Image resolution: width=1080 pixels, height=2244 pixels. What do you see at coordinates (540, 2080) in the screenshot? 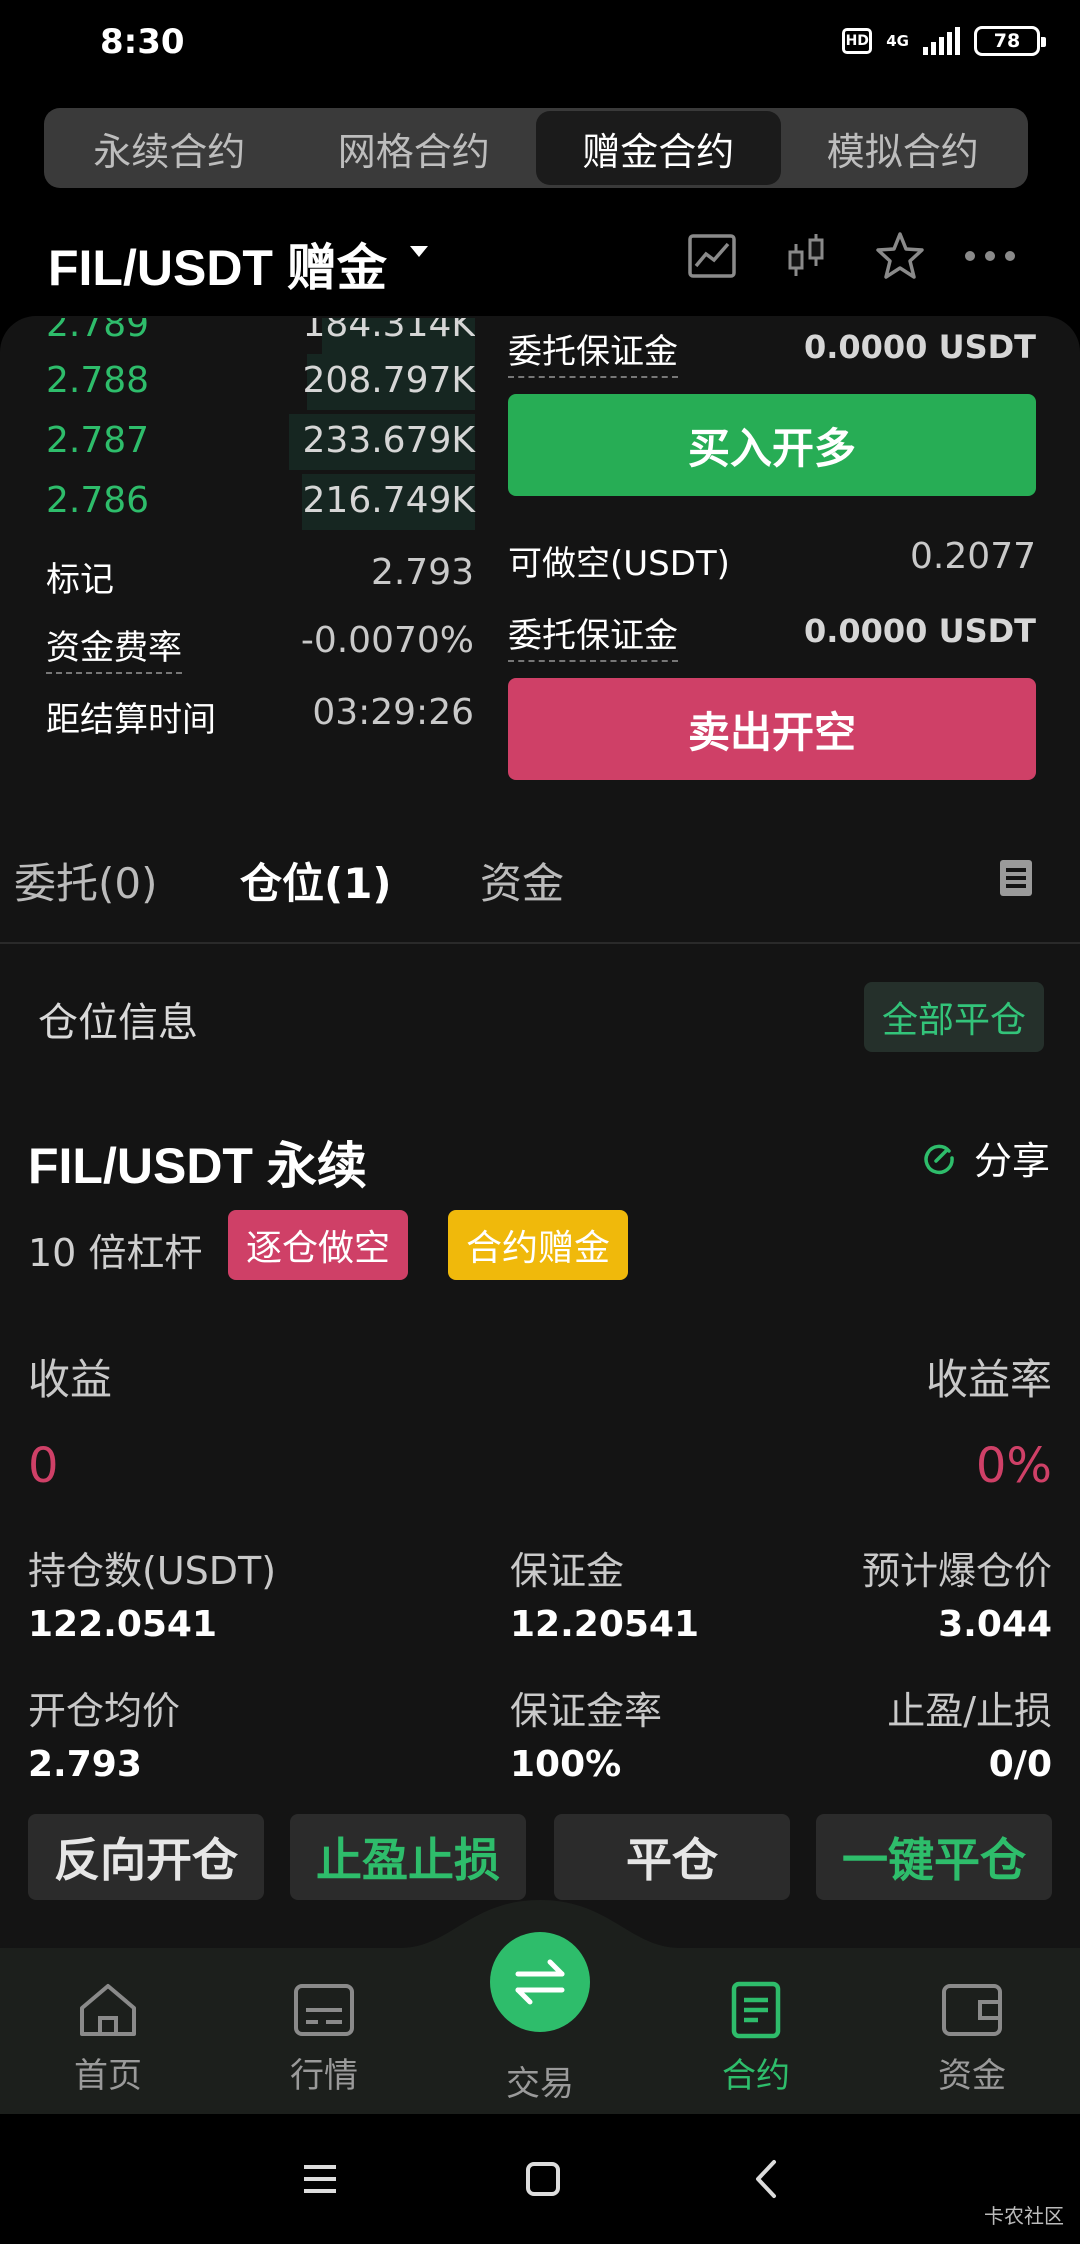
I see `nav-trade-label: 交易` at bounding box center [540, 2080].